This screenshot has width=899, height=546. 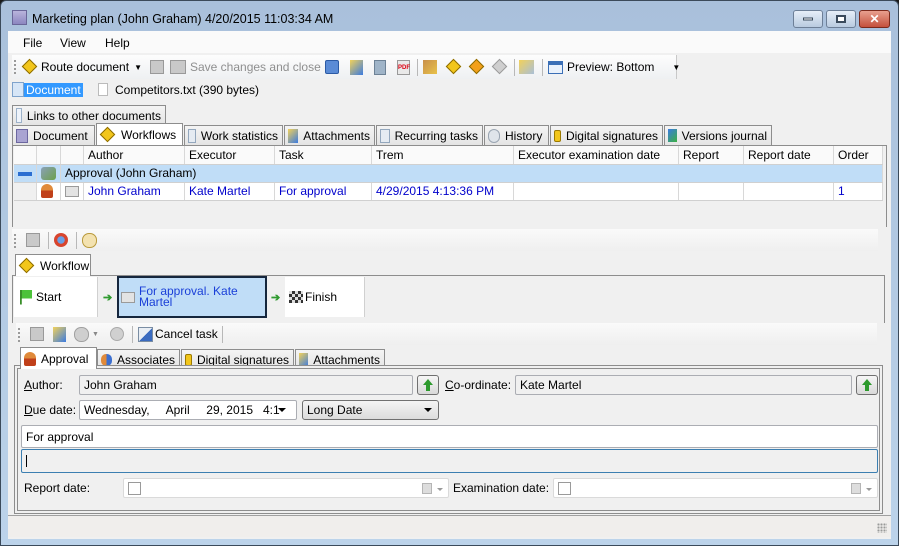 What do you see at coordinates (237, 359) in the screenshot?
I see `tab-task-digital-signatures: Digital signatures` at bounding box center [237, 359].